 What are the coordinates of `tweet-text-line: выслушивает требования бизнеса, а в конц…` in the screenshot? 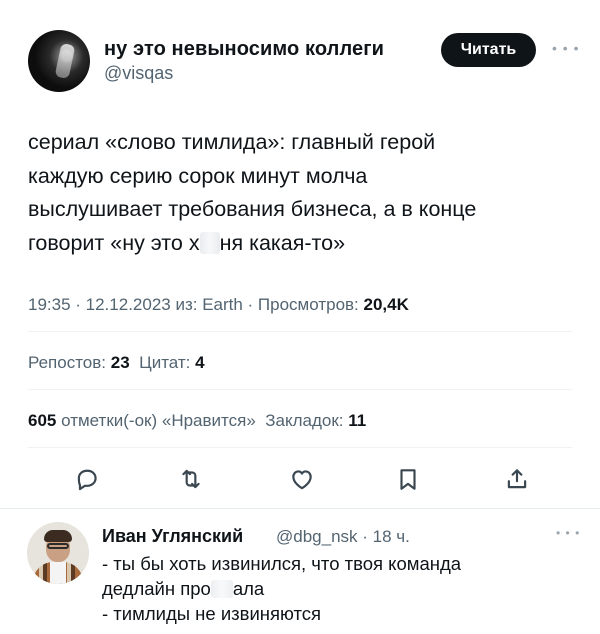 It's located at (252, 209).